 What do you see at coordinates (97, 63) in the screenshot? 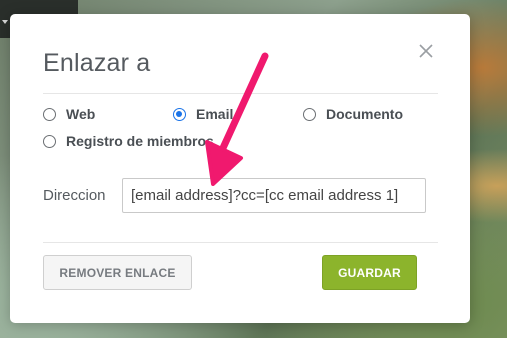
I see `dialog-title: Enlazar a` at bounding box center [97, 63].